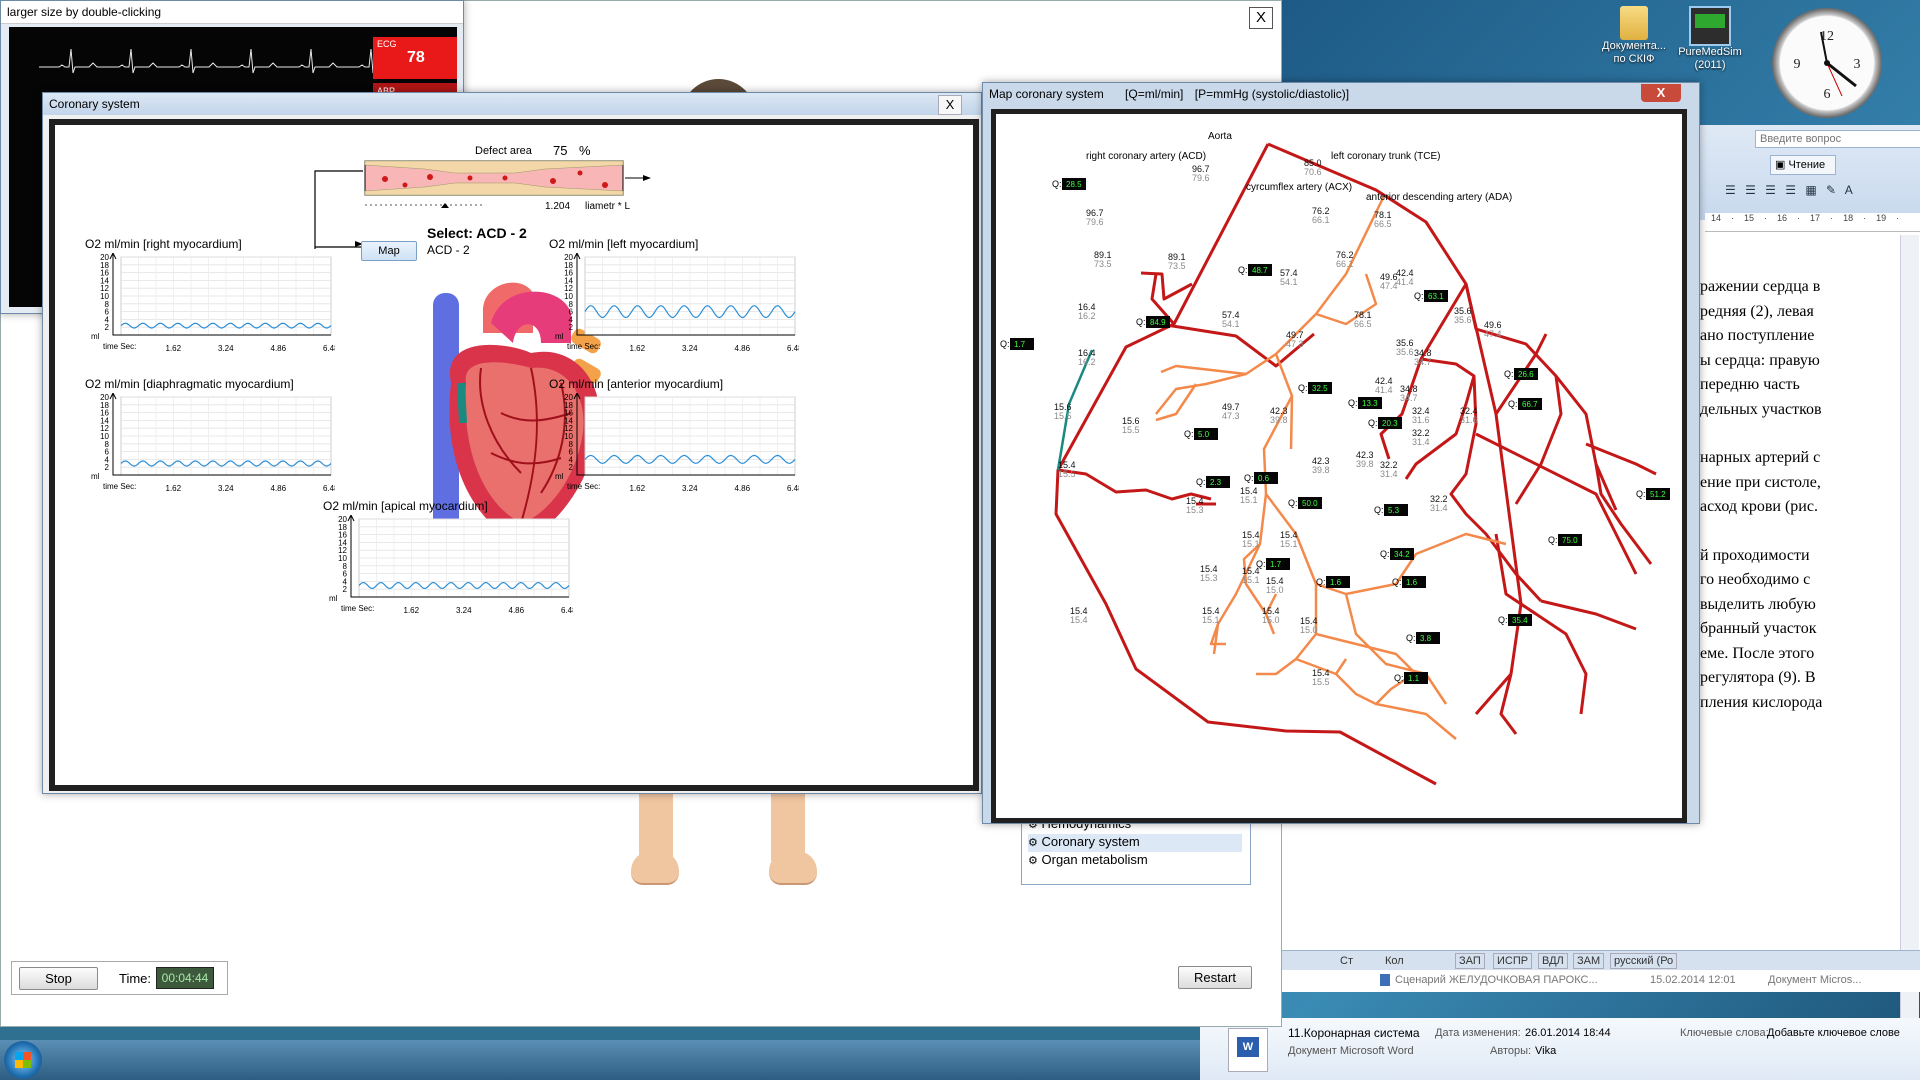  Describe the element at coordinates (1525, 404) in the screenshot. I see `flow-readout: Q: 66.7` at that location.